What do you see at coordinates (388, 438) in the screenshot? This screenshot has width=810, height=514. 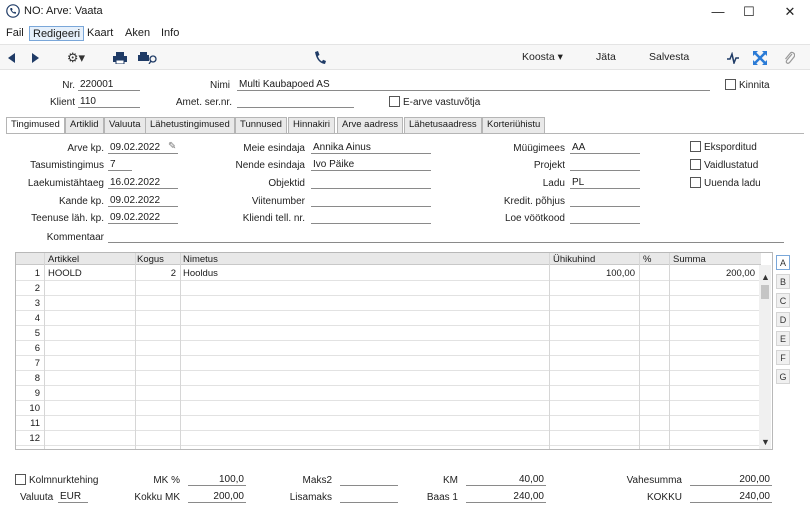 I see `table-row: 12` at bounding box center [388, 438].